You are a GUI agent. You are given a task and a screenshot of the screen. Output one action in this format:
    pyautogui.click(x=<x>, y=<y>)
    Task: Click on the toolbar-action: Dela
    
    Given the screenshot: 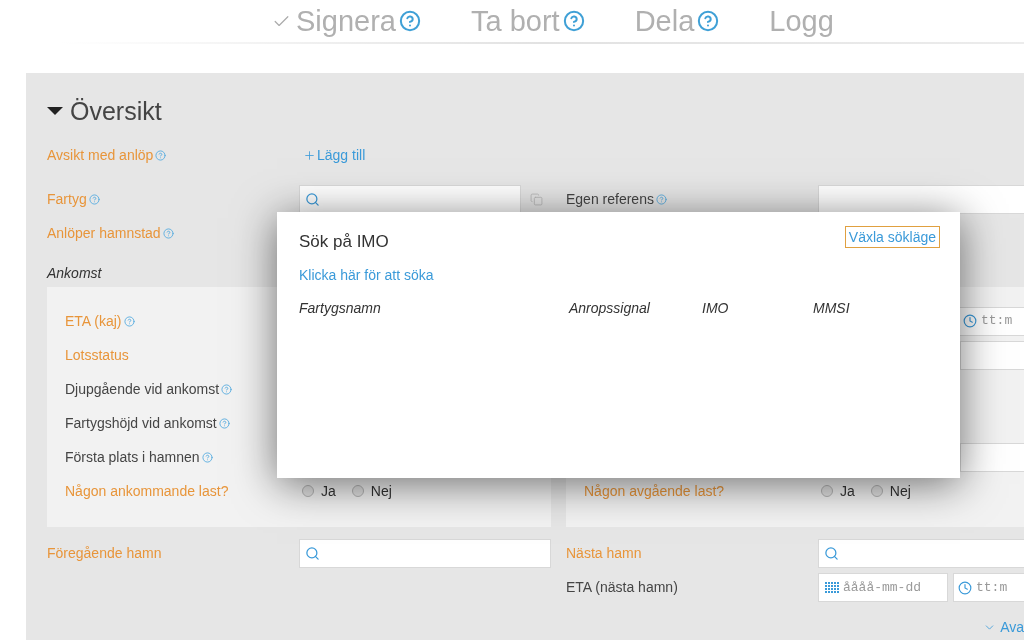 What is the action you would take?
    pyautogui.click(x=677, y=21)
    